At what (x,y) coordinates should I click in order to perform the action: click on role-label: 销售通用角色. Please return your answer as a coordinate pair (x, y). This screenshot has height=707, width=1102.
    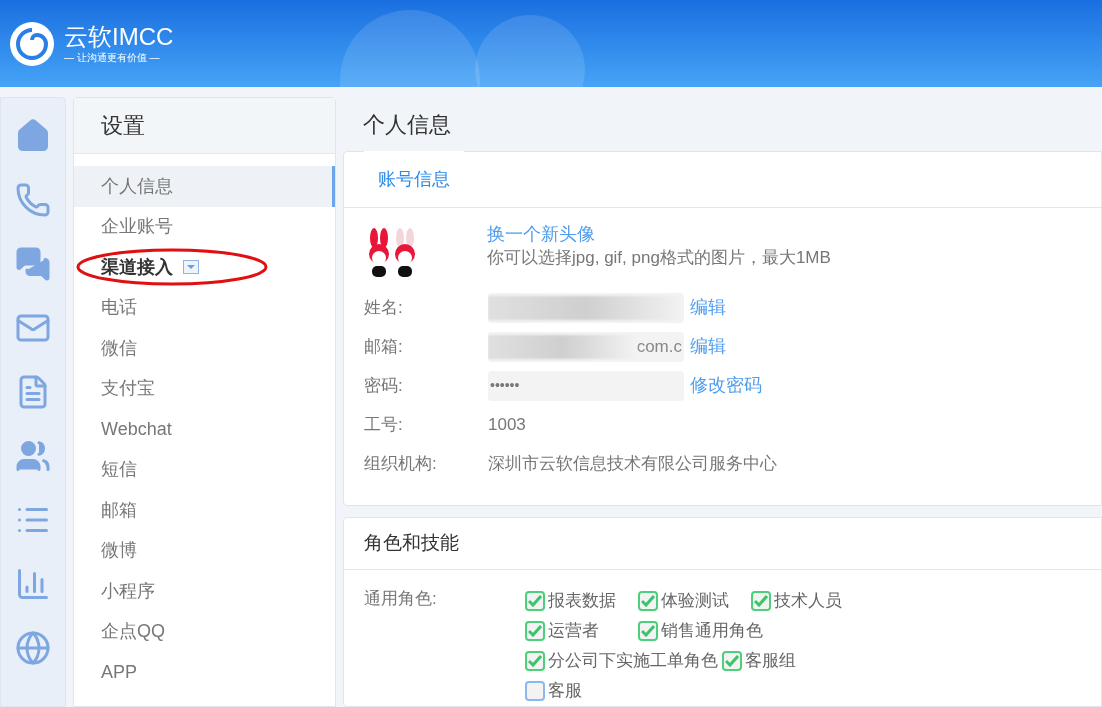
    Looking at the image, I should click on (712, 631).